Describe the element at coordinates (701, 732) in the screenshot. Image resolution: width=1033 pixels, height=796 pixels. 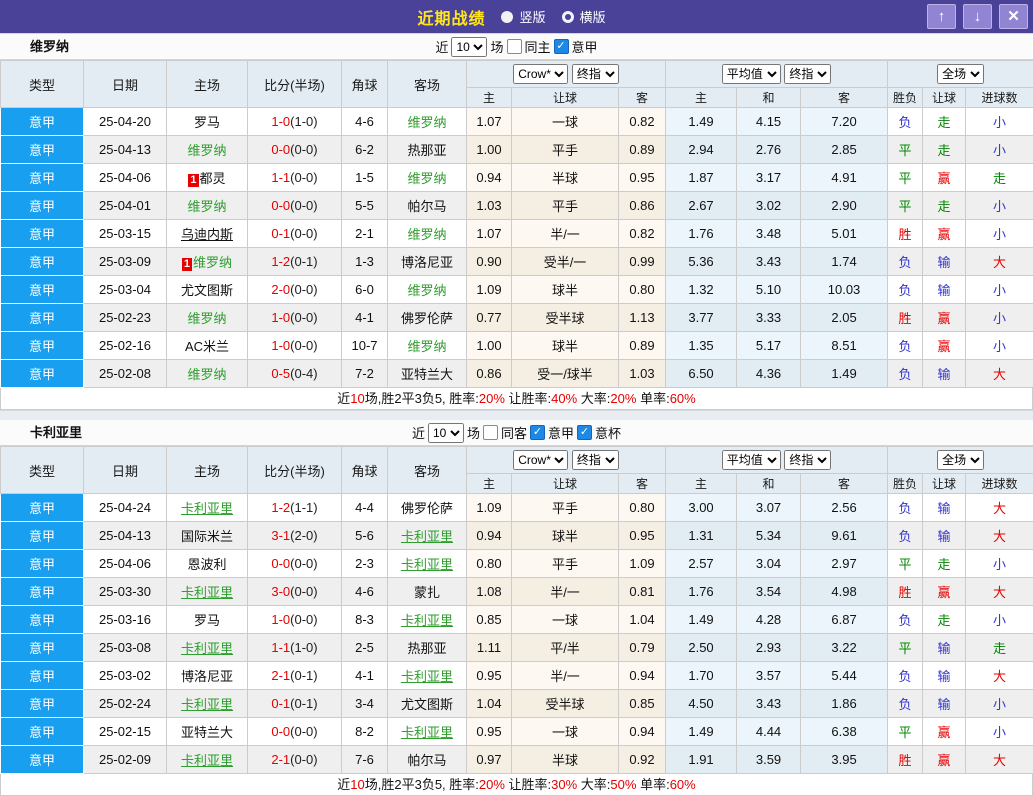
I see `cell-avg-home-odds: 1.49` at that location.